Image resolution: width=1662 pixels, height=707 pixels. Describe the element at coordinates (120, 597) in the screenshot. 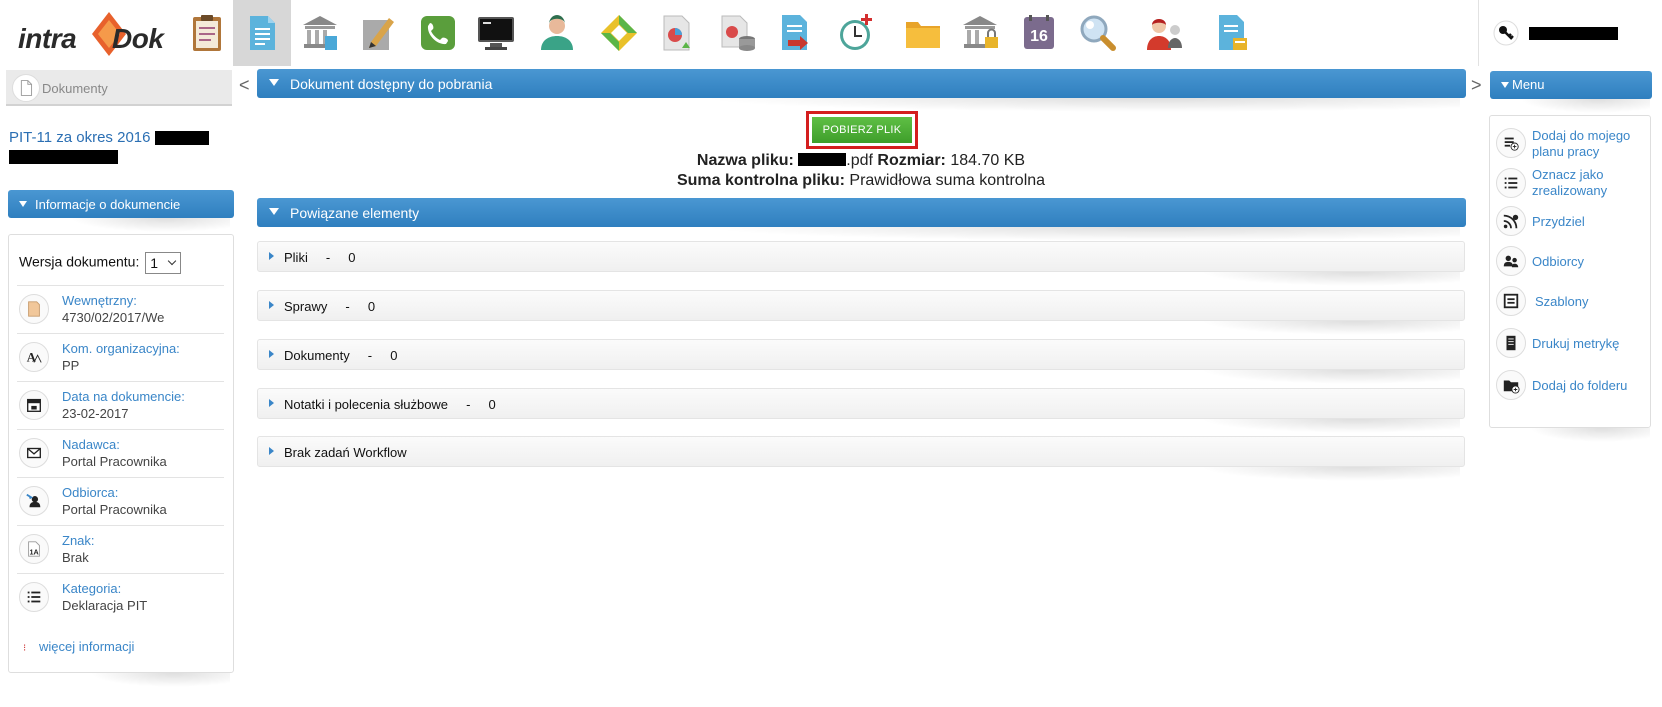

I see `info-item-category: Kategoria: Deklaracja PIT` at that location.